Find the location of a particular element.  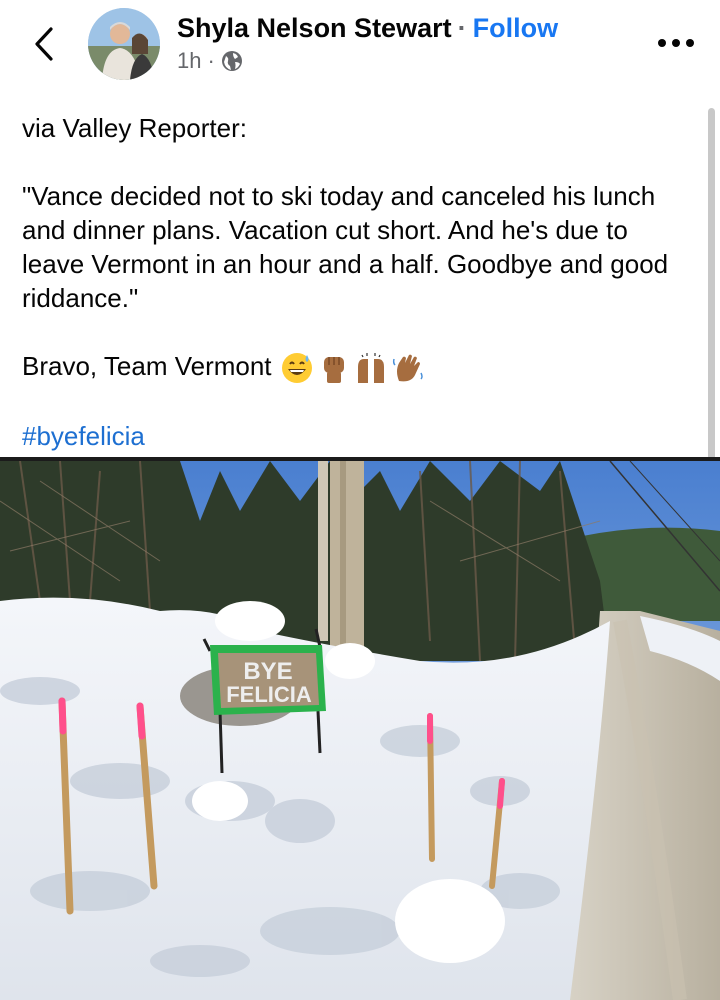

raised-fist-emoji is located at coordinates (333, 370).